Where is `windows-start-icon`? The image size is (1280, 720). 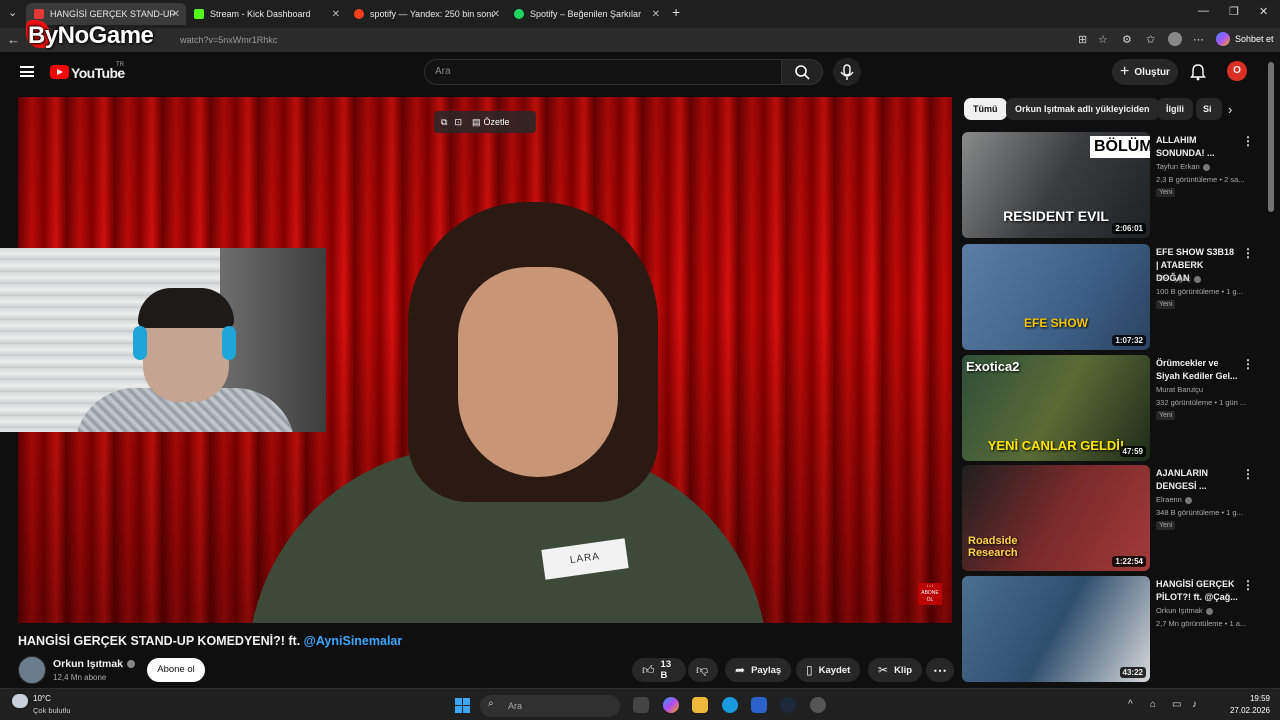
windows-start-icon is located at coordinates (462, 705).